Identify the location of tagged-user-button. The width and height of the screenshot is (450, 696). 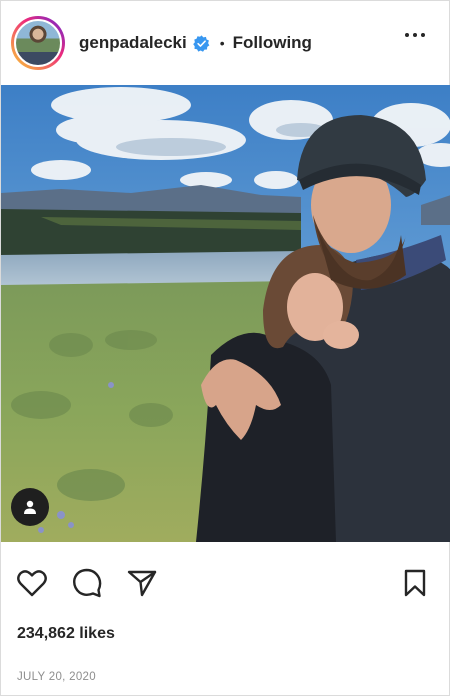
(30, 507).